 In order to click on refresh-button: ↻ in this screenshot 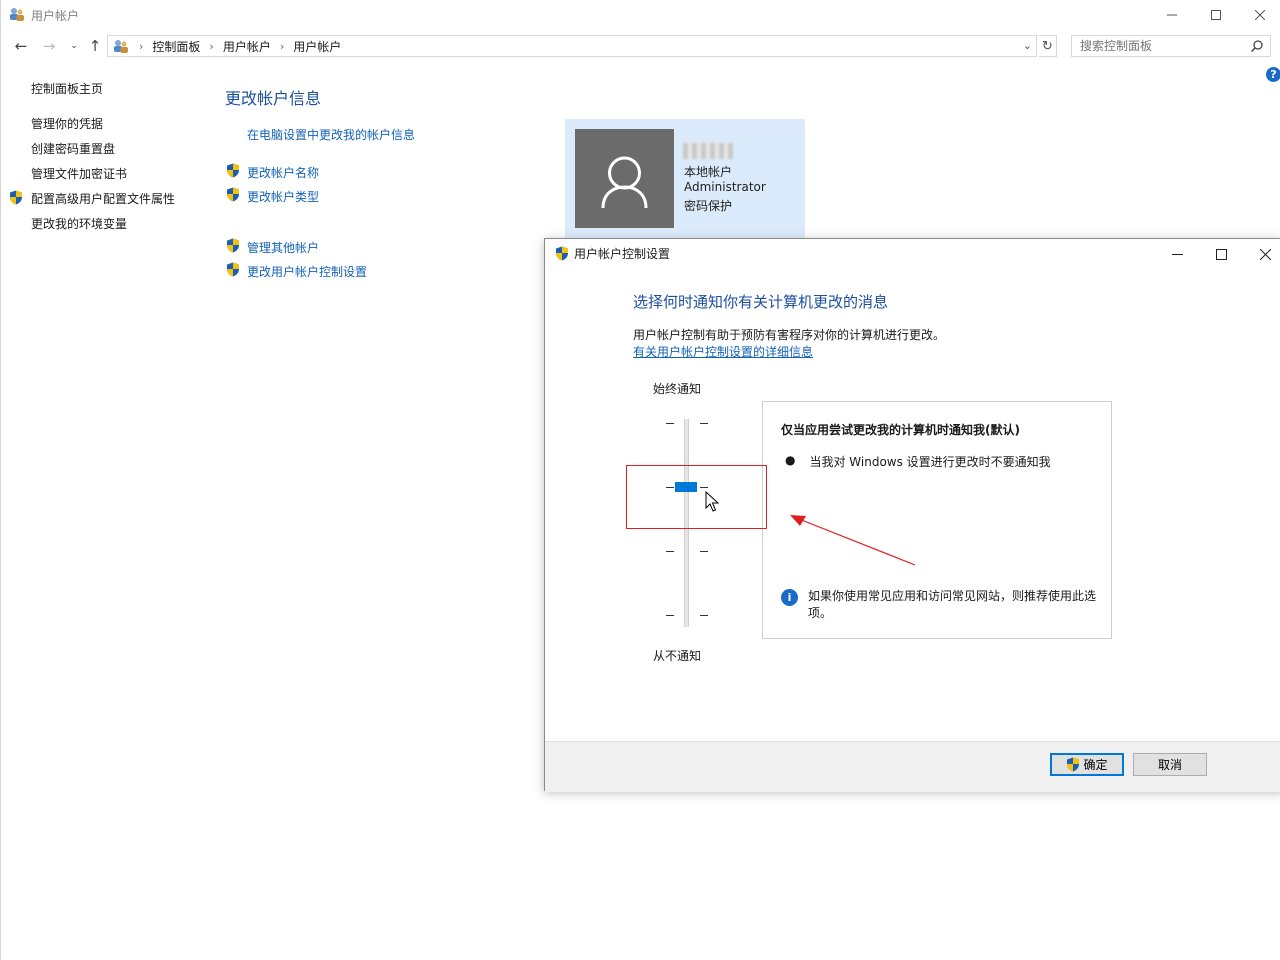, I will do `click(1048, 46)`.